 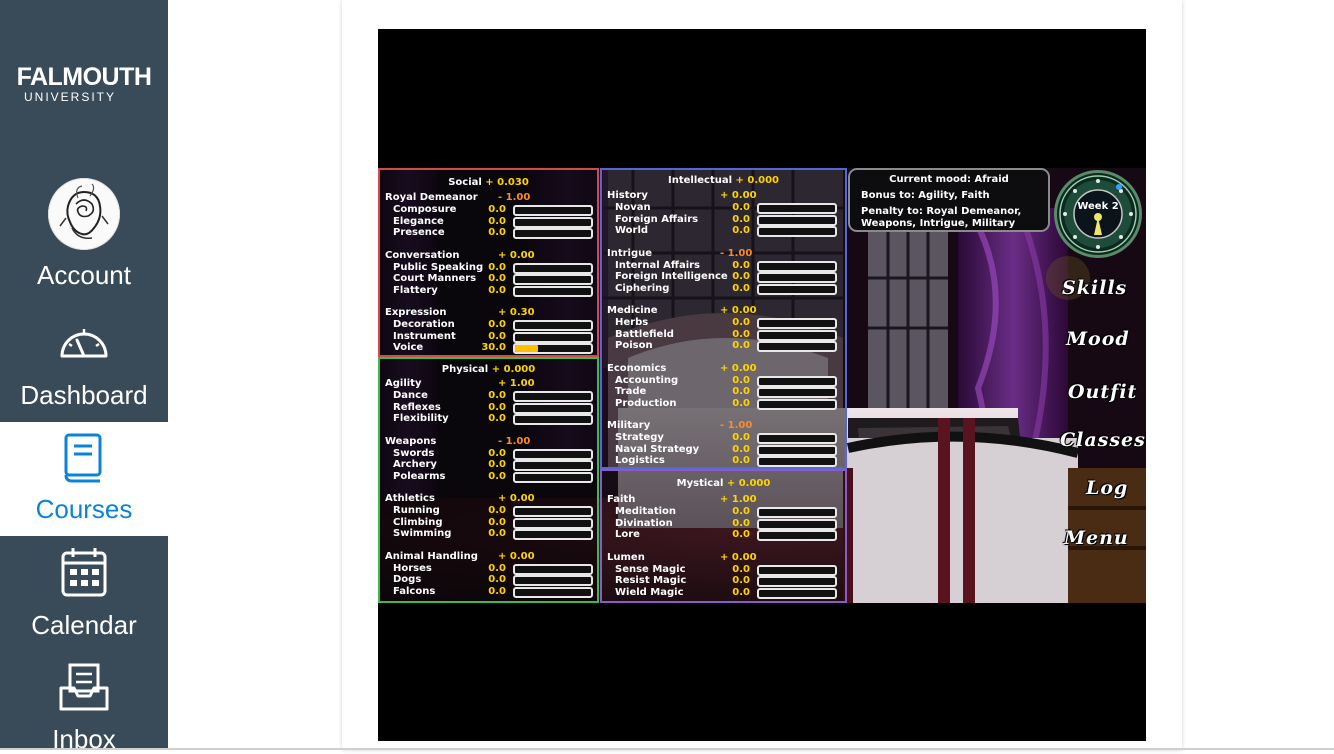 What do you see at coordinates (526, 348) in the screenshot?
I see `skill-progress-fill` at bounding box center [526, 348].